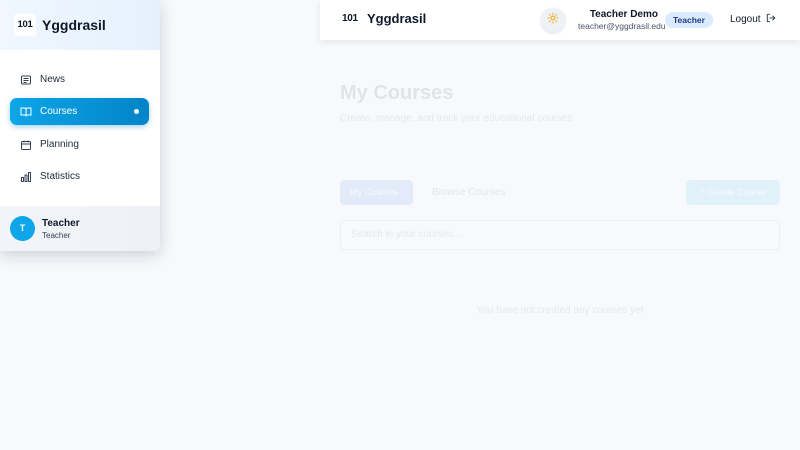 This screenshot has width=800, height=450. I want to click on book-icon, so click(26, 112).